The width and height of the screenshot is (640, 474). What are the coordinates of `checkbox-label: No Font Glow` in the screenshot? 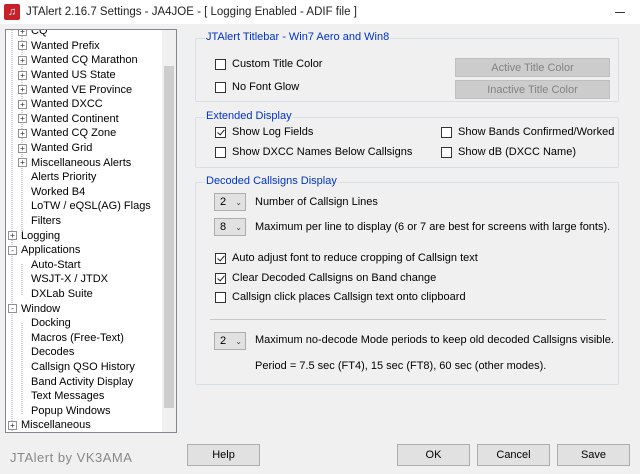 It's located at (266, 87).